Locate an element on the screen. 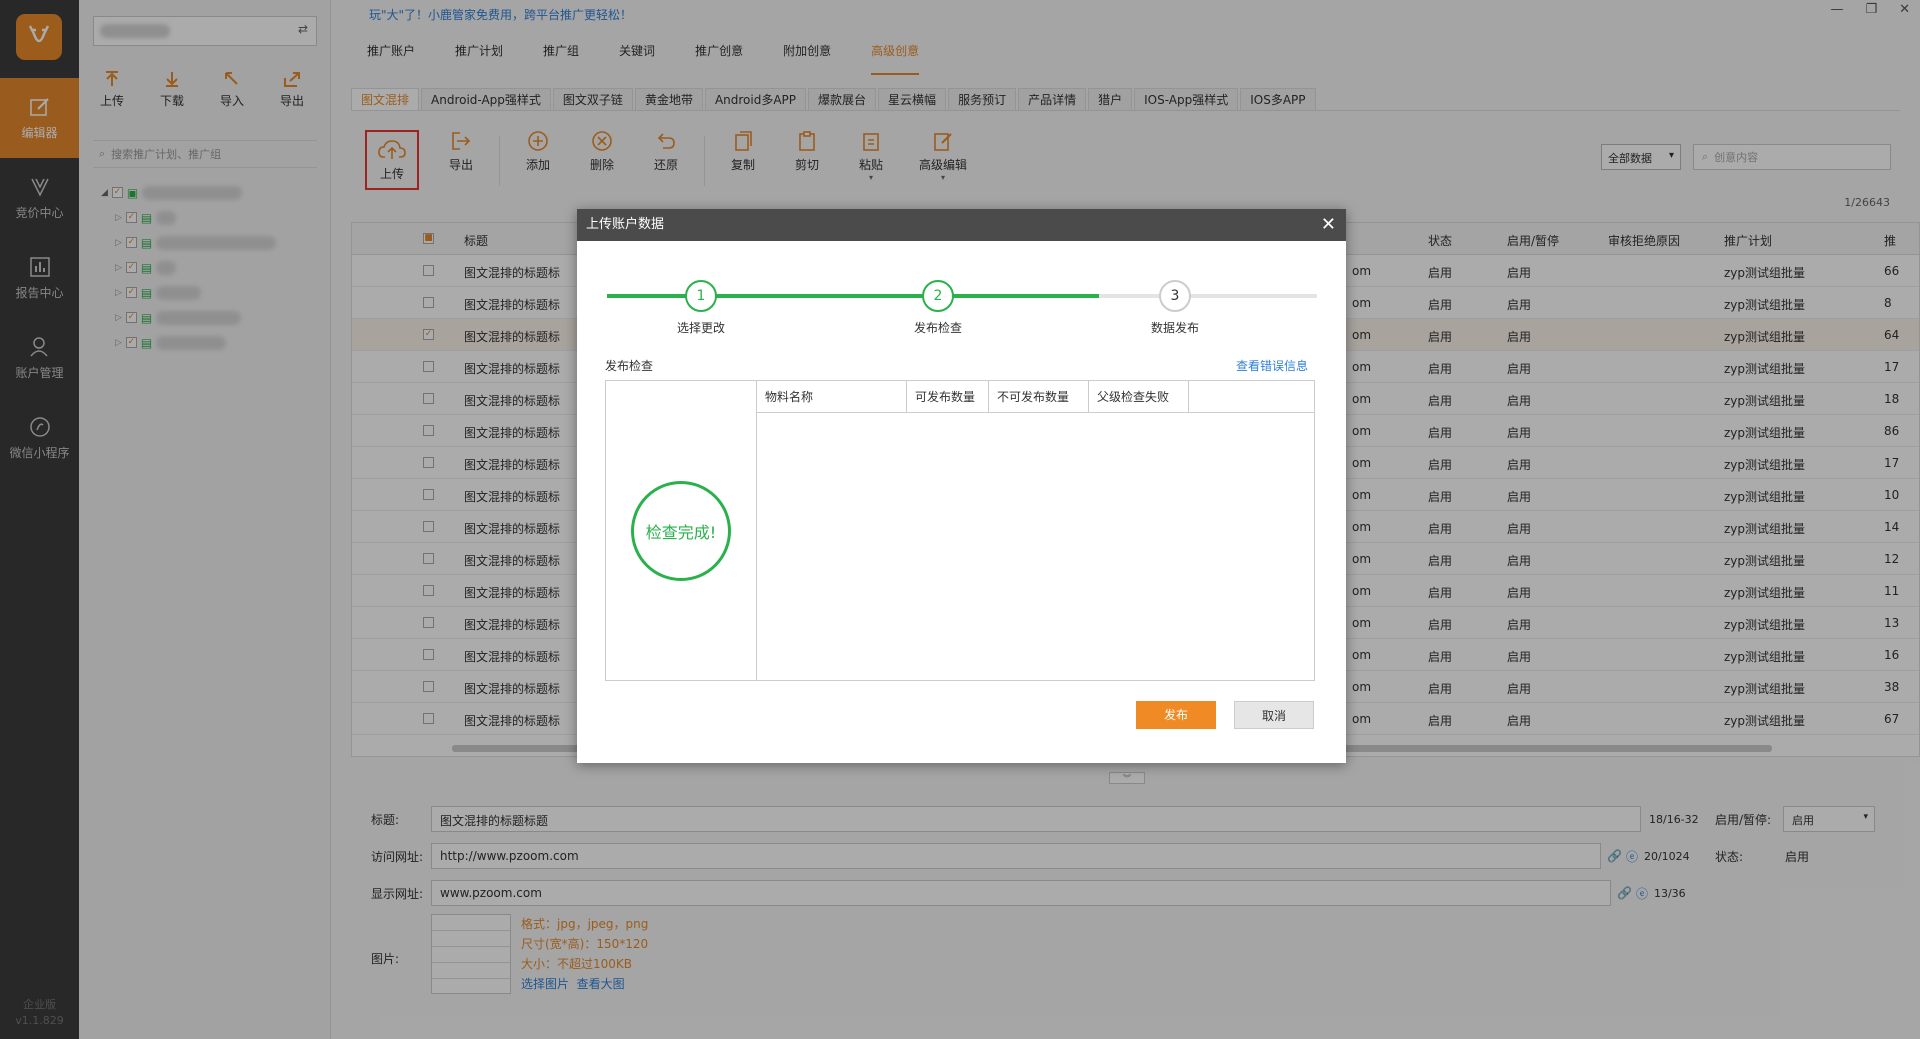 This screenshot has height=1039, width=1920. check-status-panel: 检查完成! is located at coordinates (681, 530).